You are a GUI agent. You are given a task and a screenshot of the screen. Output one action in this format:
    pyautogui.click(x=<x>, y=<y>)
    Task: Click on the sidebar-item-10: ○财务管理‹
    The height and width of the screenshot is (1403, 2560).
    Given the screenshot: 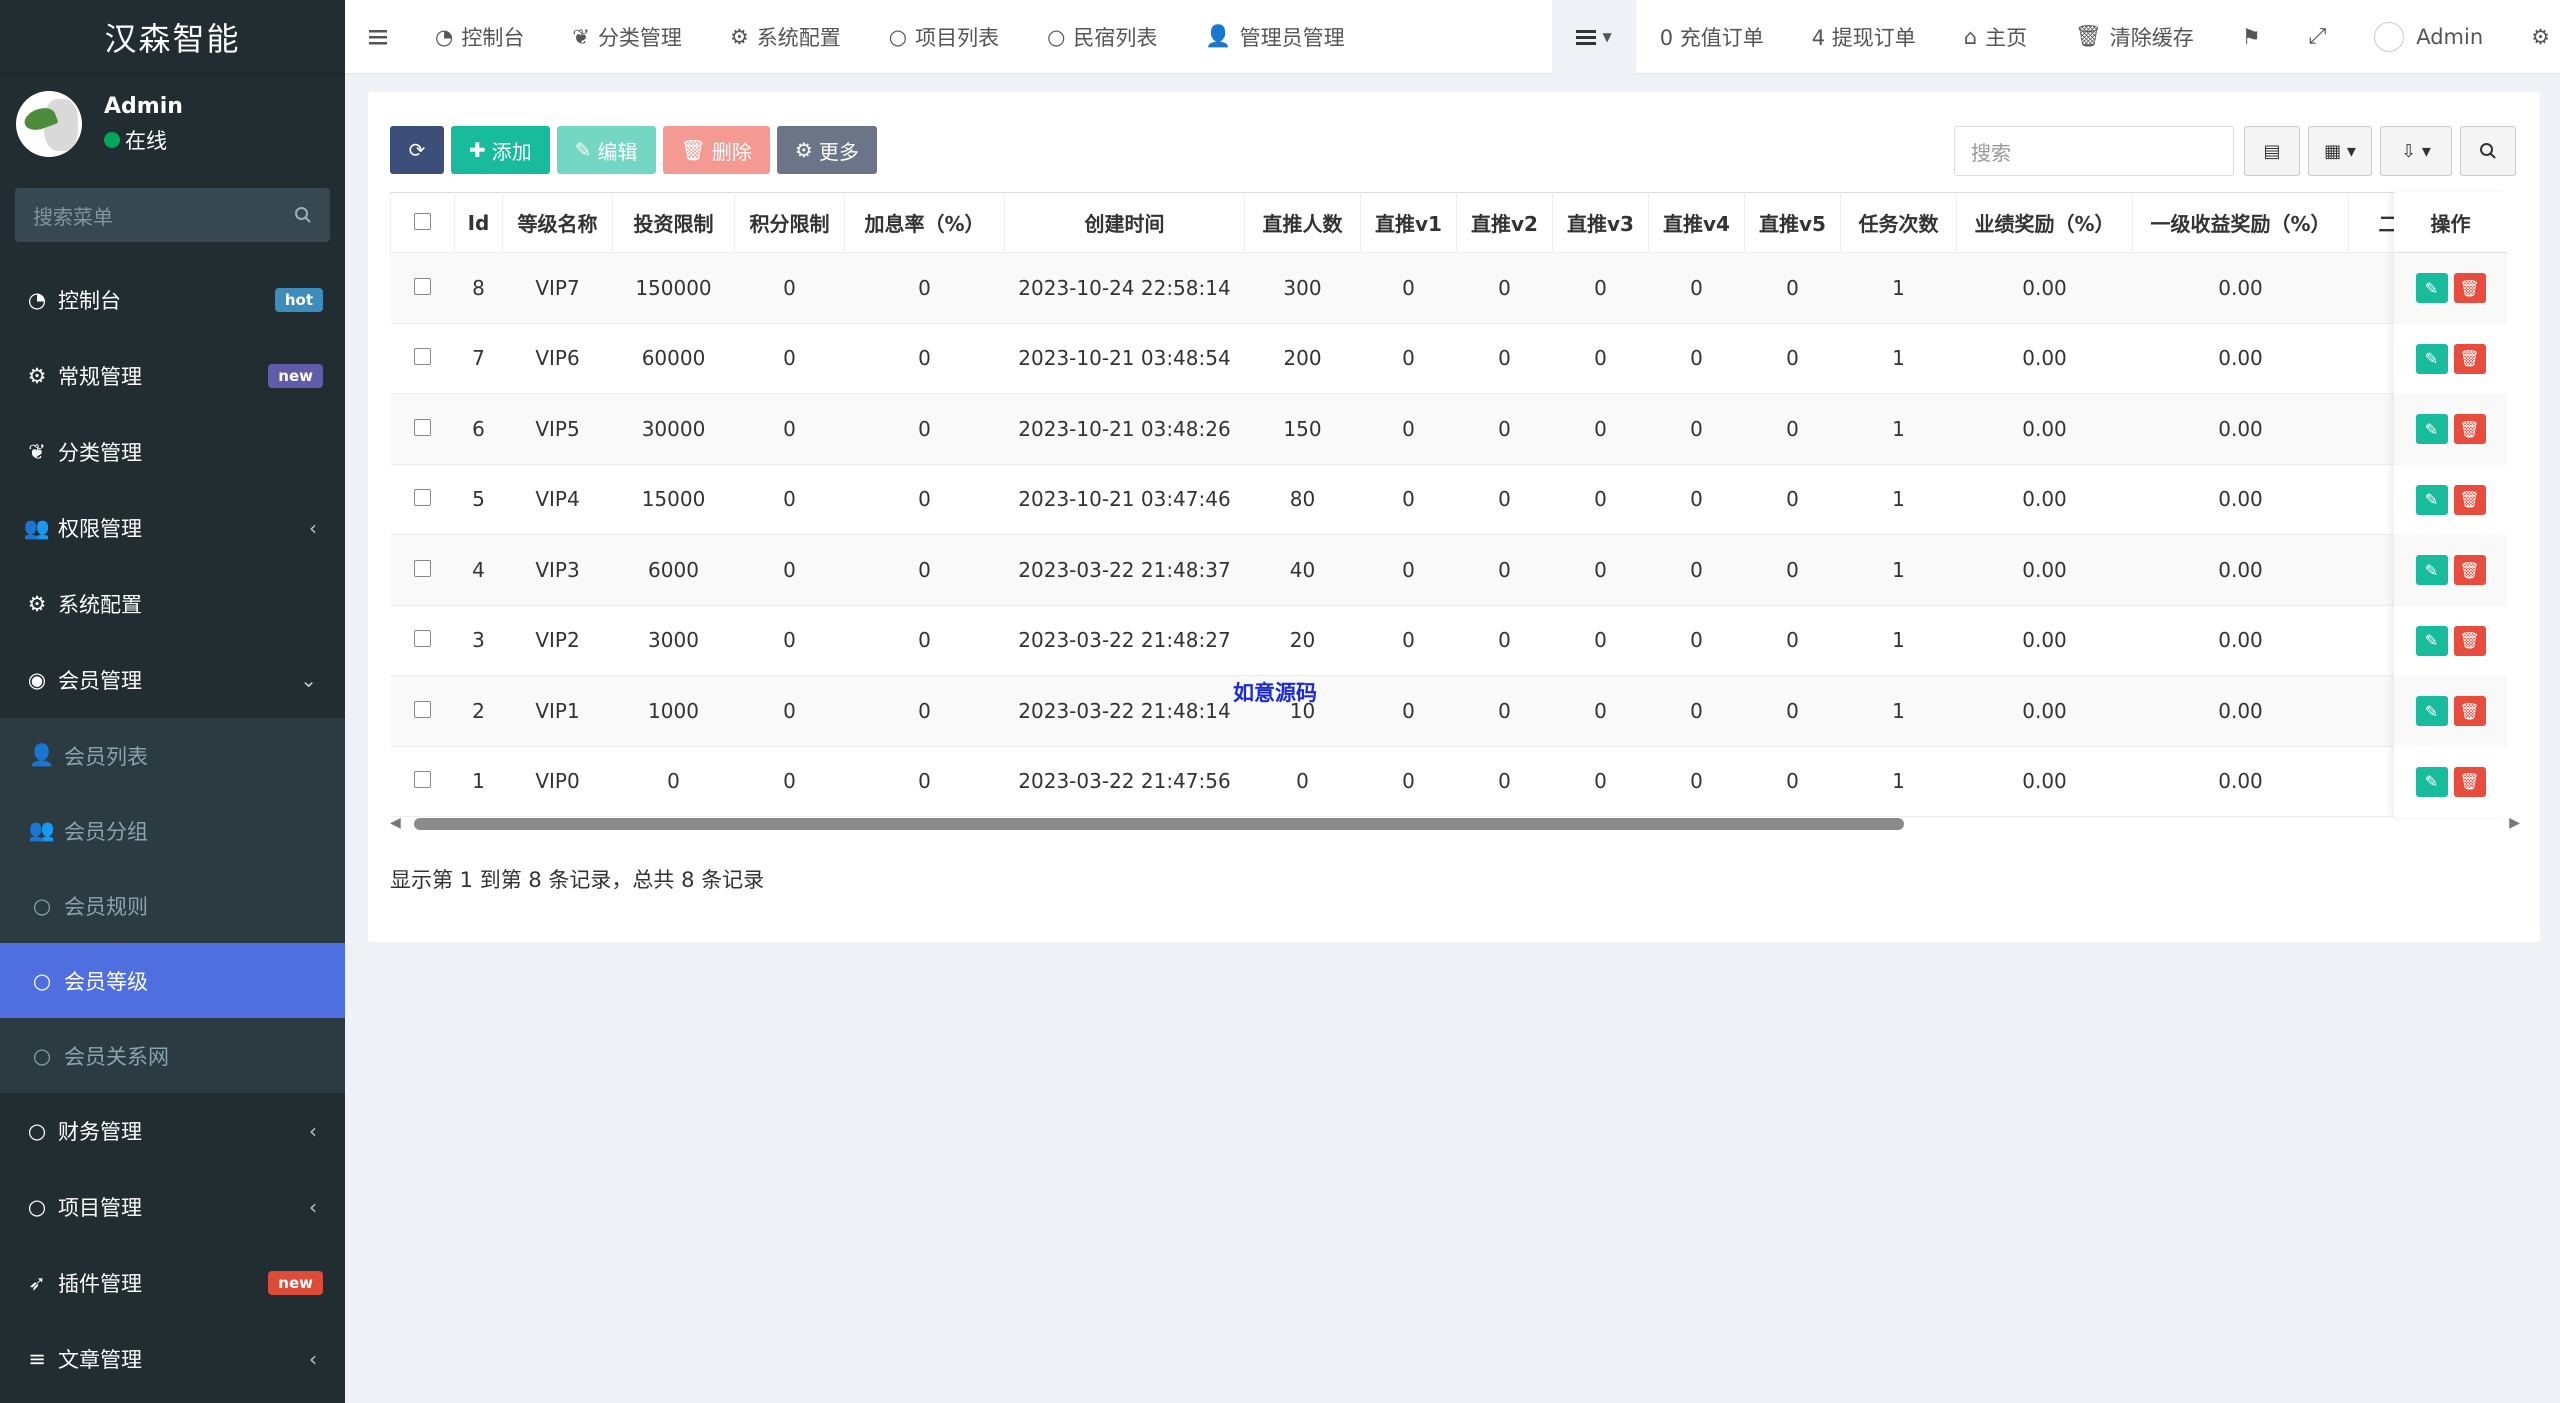 What is the action you would take?
    pyautogui.click(x=172, y=1131)
    